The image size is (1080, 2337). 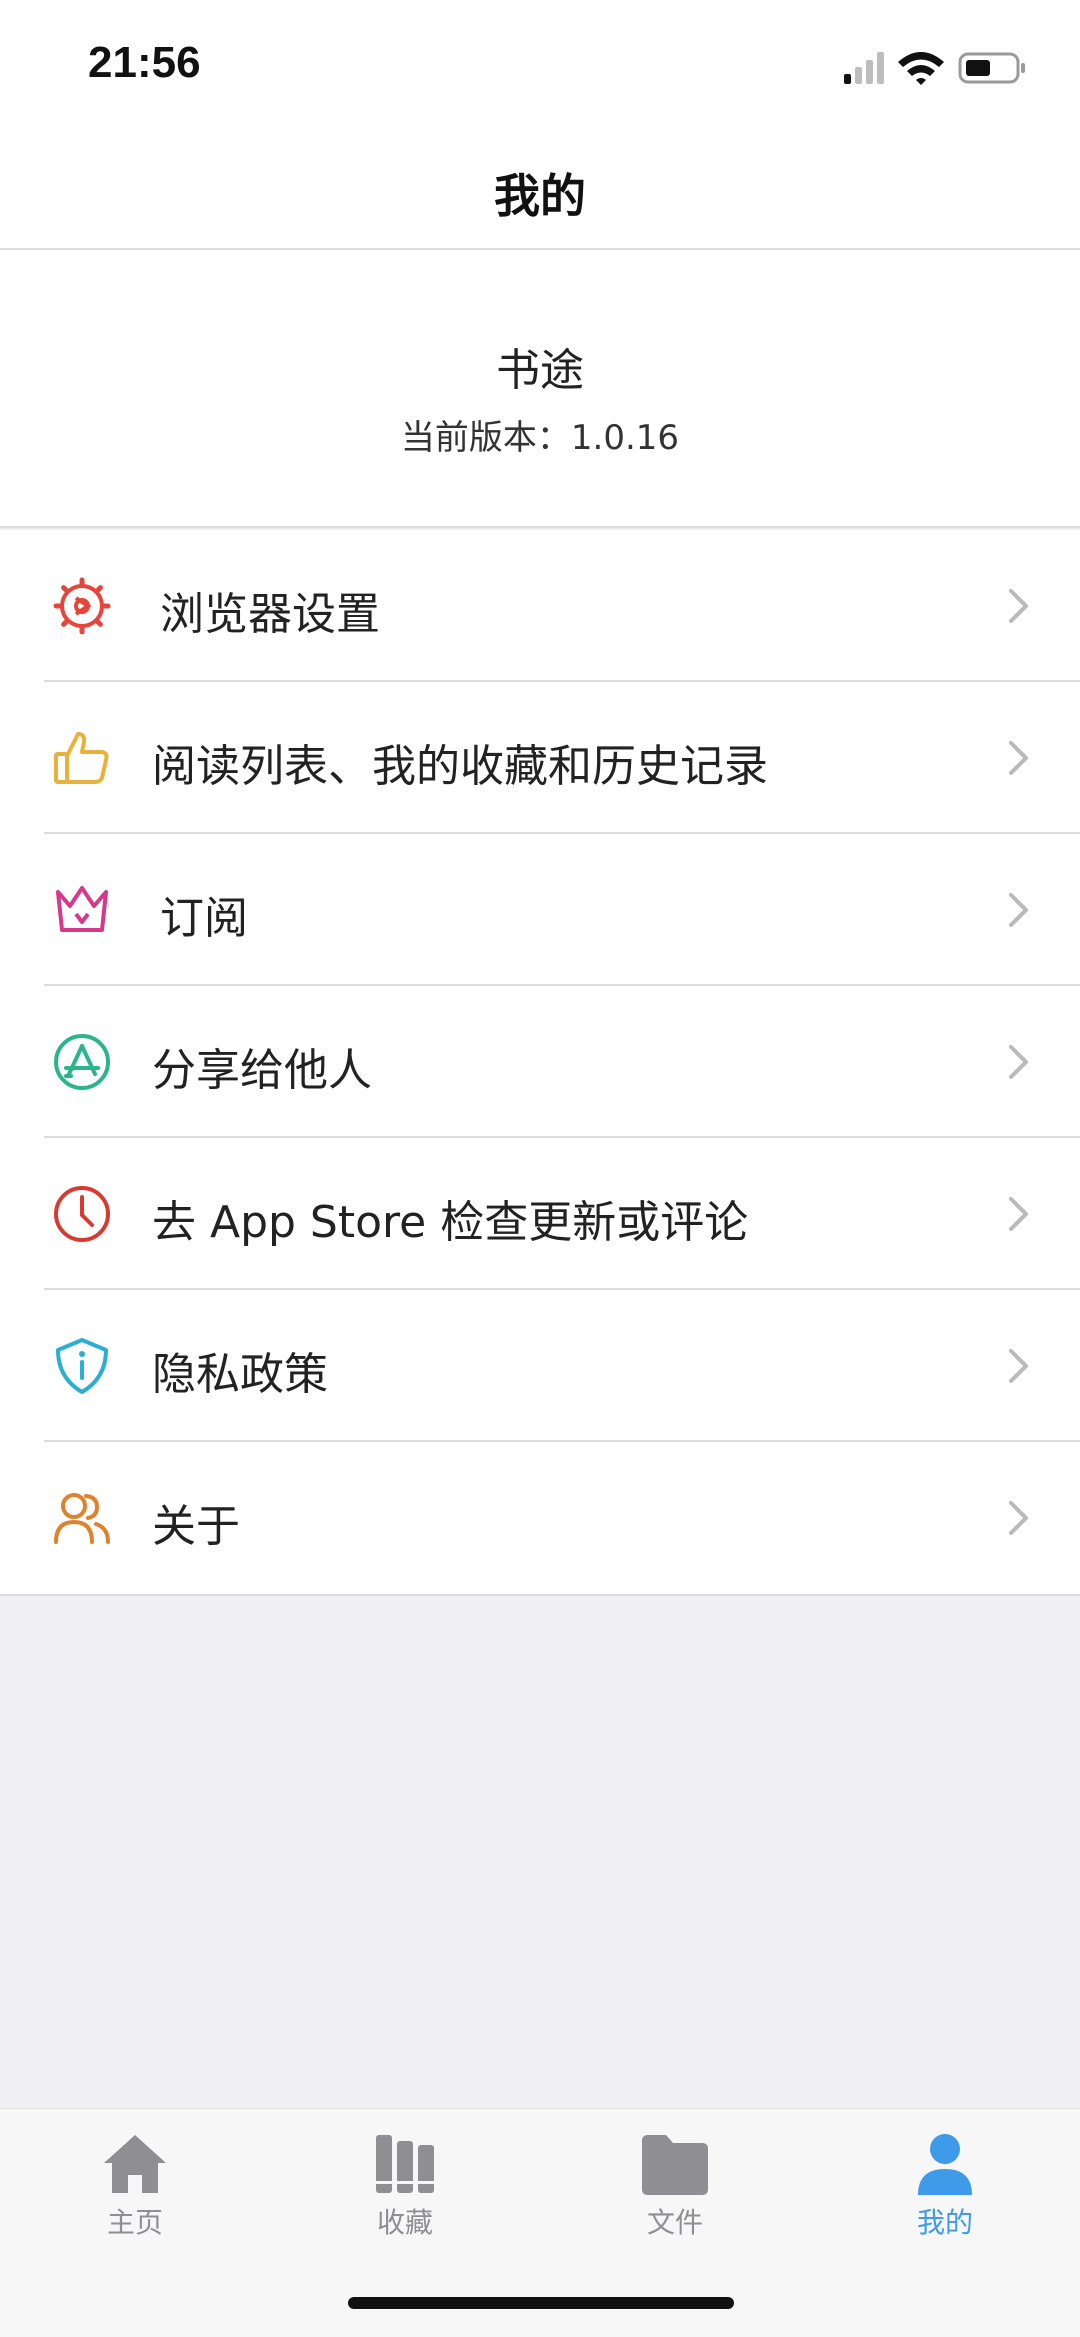 What do you see at coordinates (540, 1366) in the screenshot?
I see `menu-item-privacy-policy: 隐私政策` at bounding box center [540, 1366].